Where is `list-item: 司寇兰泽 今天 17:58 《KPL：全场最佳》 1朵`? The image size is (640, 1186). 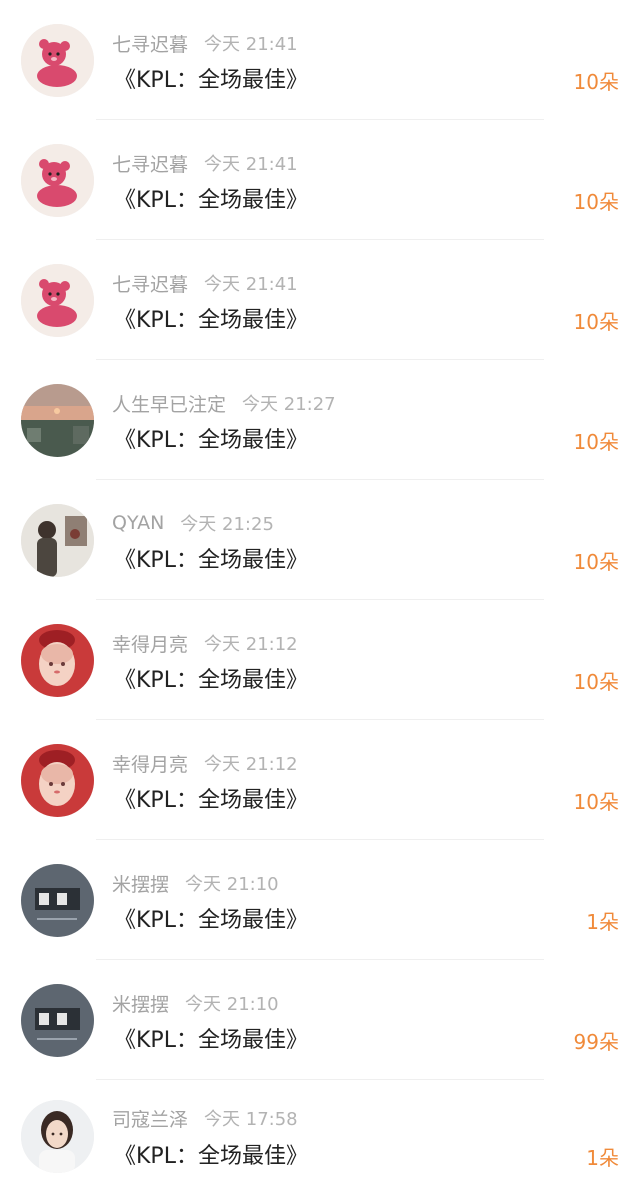
list-item: 司寇兰泽 今天 17:58 《KPL：全场最佳》 1朵 is located at coordinates (320, 1133).